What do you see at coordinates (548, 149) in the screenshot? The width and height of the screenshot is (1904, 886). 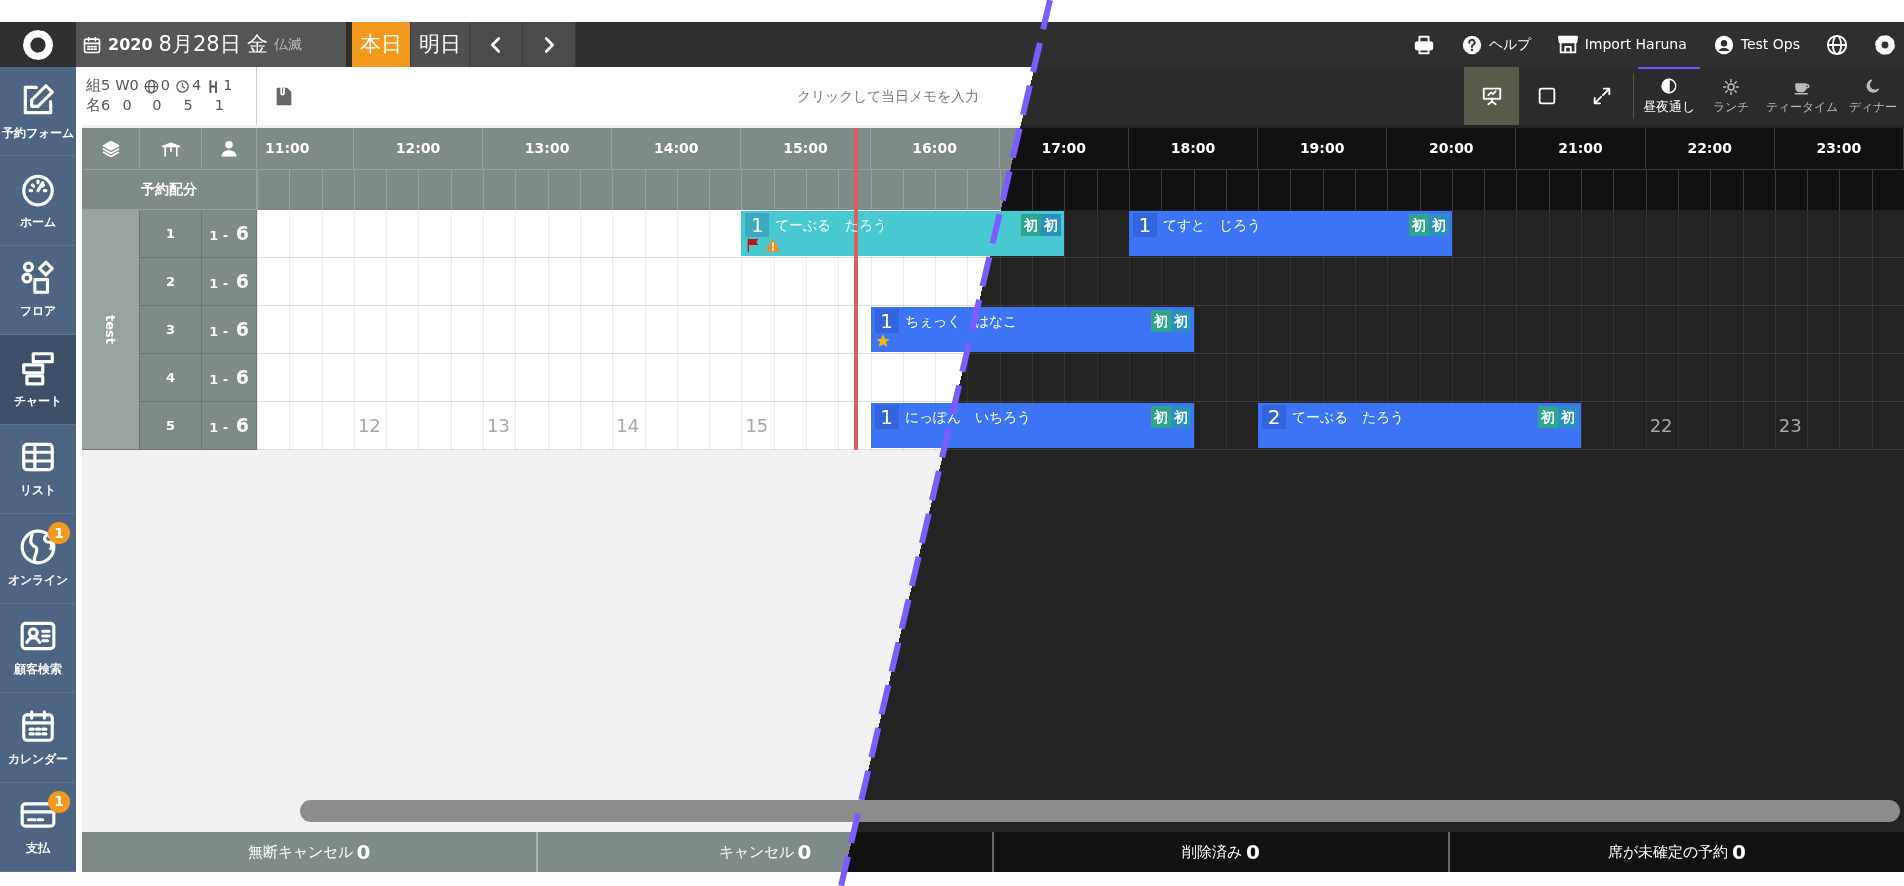 I see `hour-label: 13:00` at bounding box center [548, 149].